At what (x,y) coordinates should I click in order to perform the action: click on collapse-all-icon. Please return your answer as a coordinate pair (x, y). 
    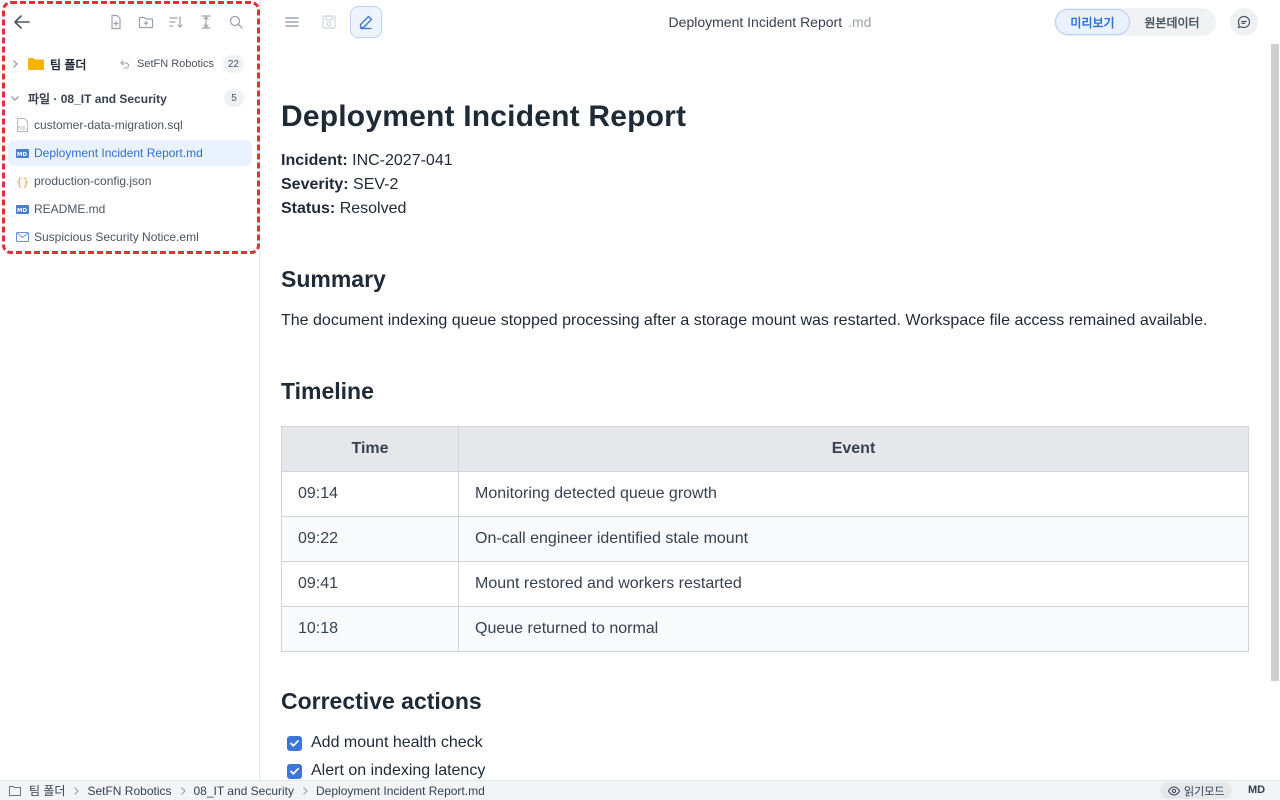
    Looking at the image, I should click on (206, 22).